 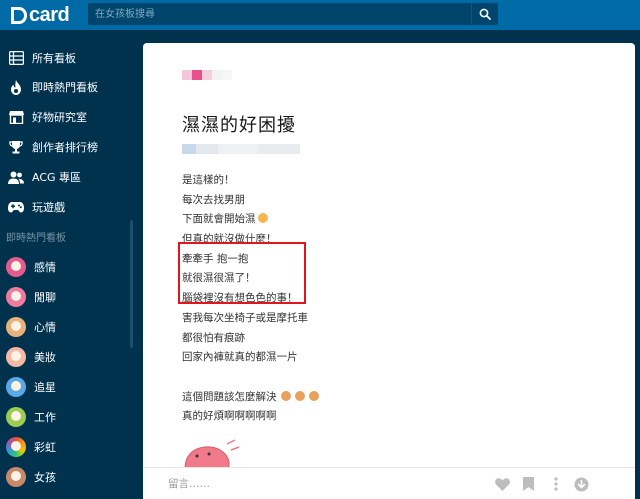 What do you see at coordinates (19, 15) in the screenshot?
I see `logo-d-icon` at bounding box center [19, 15].